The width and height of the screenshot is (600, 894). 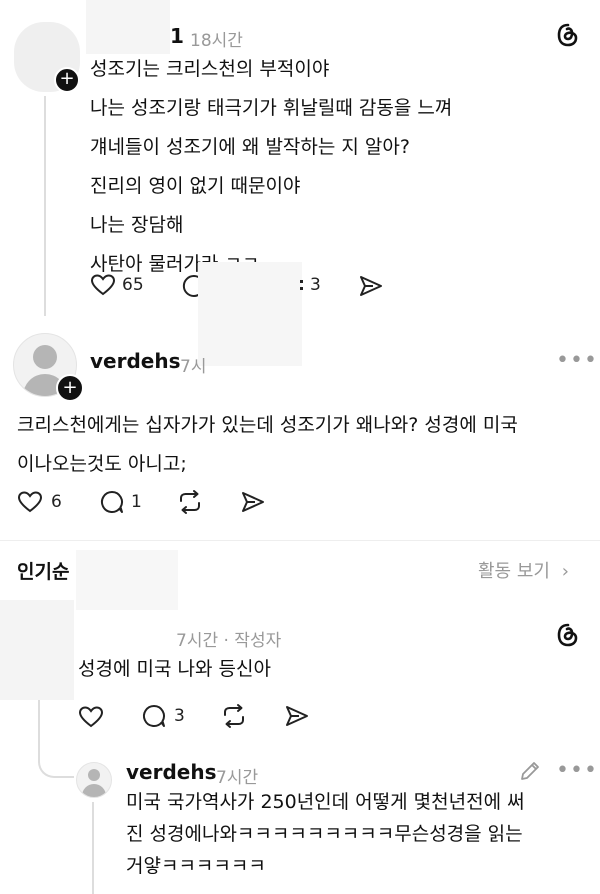 What do you see at coordinates (179, 716) in the screenshot?
I see `comment-count: 3` at bounding box center [179, 716].